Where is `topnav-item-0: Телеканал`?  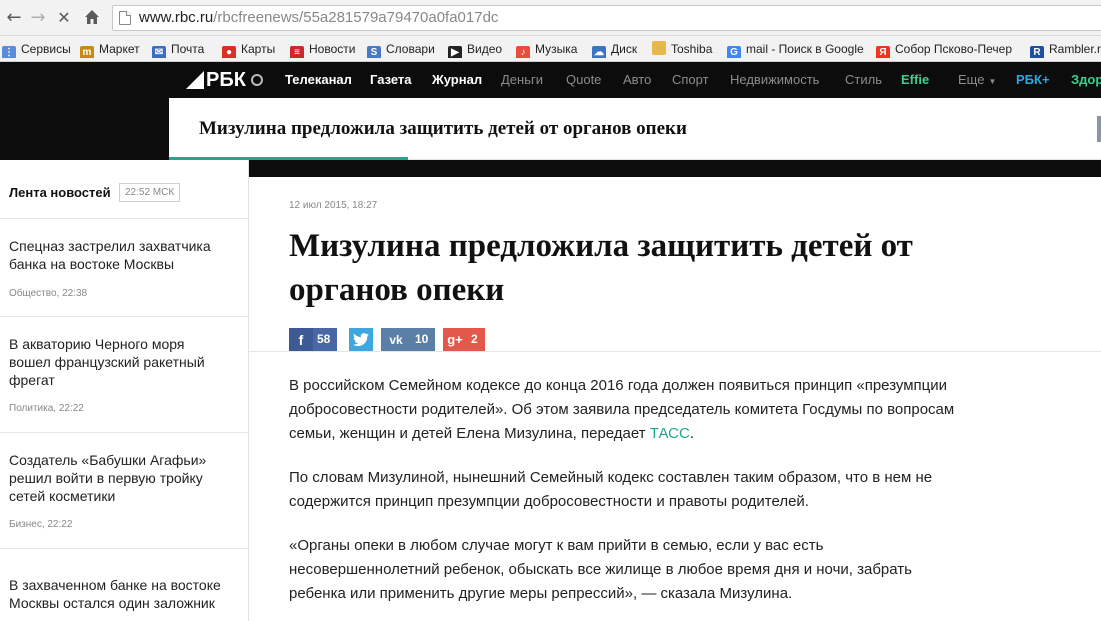
topnav-item-0: Телеканал is located at coordinates (318, 80).